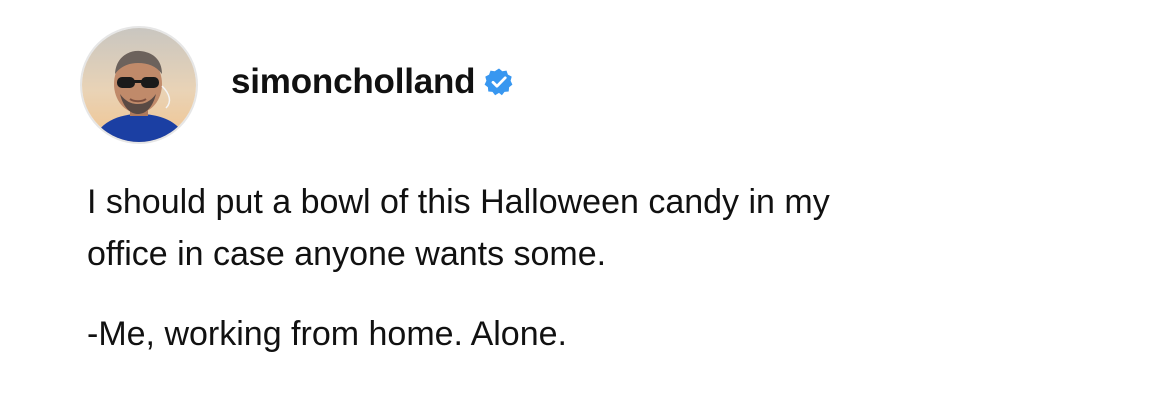 The height and width of the screenshot is (415, 1170). Describe the element at coordinates (499, 82) in the screenshot. I see `verified-badge-icon` at that location.